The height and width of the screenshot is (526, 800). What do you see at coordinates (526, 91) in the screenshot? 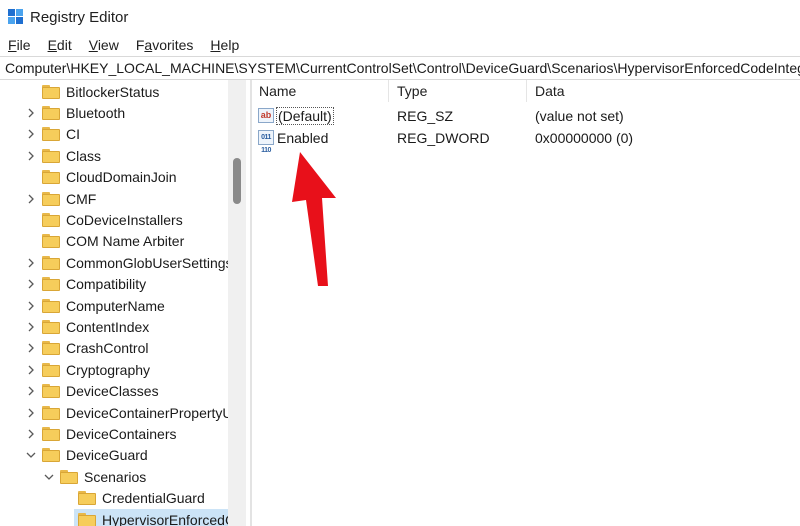
I see `list-header: Name Type Data` at bounding box center [526, 91].